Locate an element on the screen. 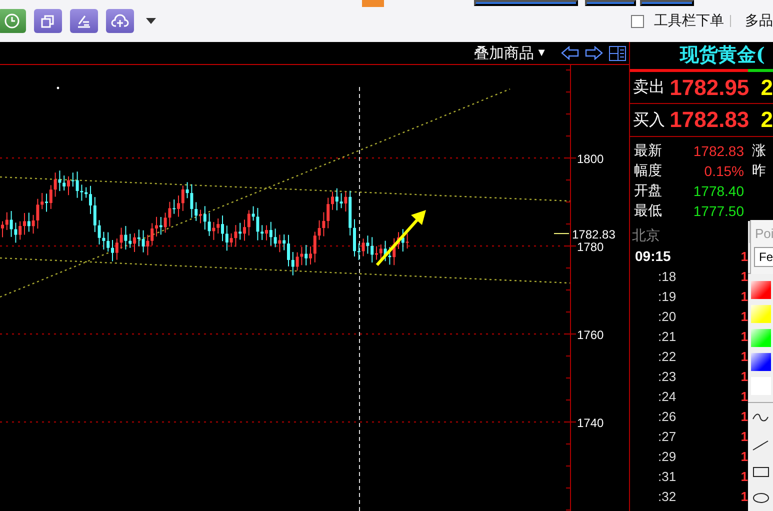  tick-time: :20 is located at coordinates (667, 316).